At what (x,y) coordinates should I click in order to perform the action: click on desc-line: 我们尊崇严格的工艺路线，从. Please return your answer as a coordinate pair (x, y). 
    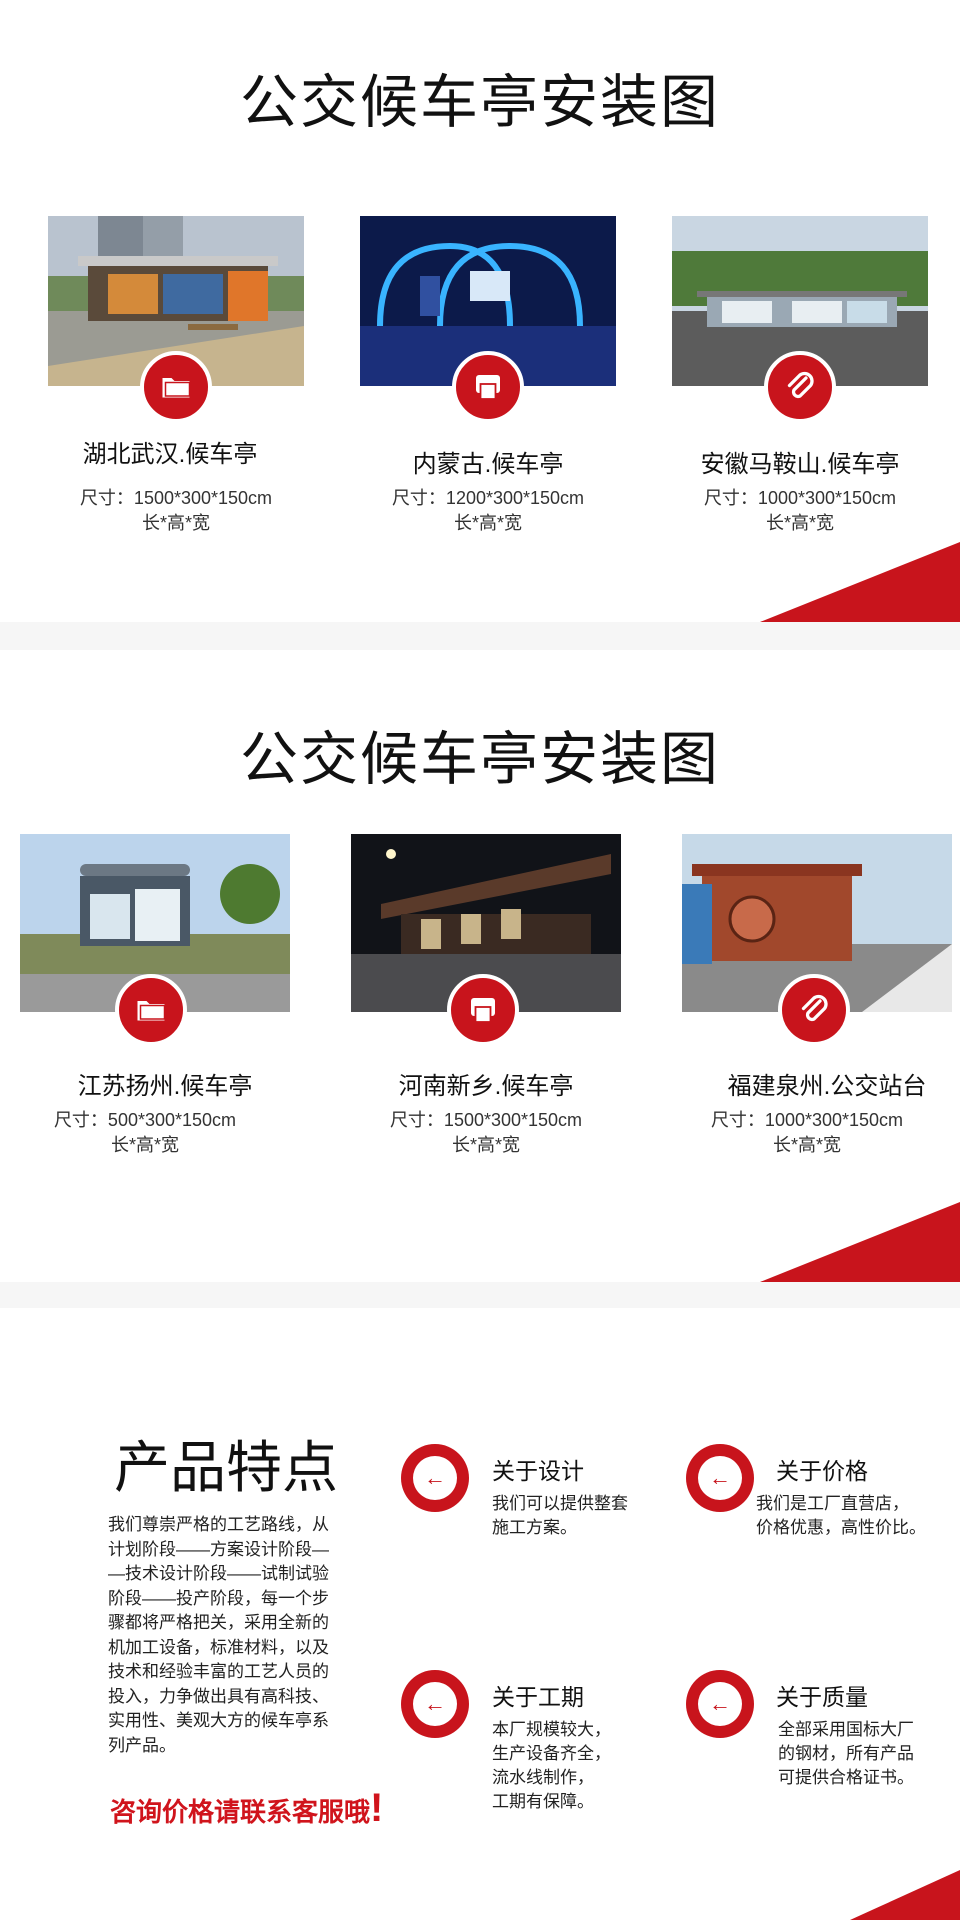
    Looking at the image, I should click on (218, 1524).